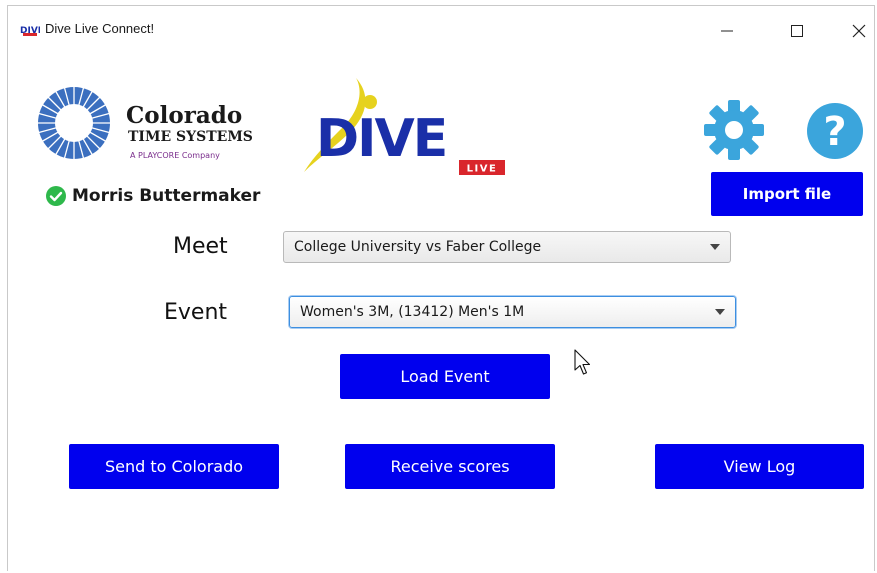  I want to click on event-label: Event, so click(196, 312).